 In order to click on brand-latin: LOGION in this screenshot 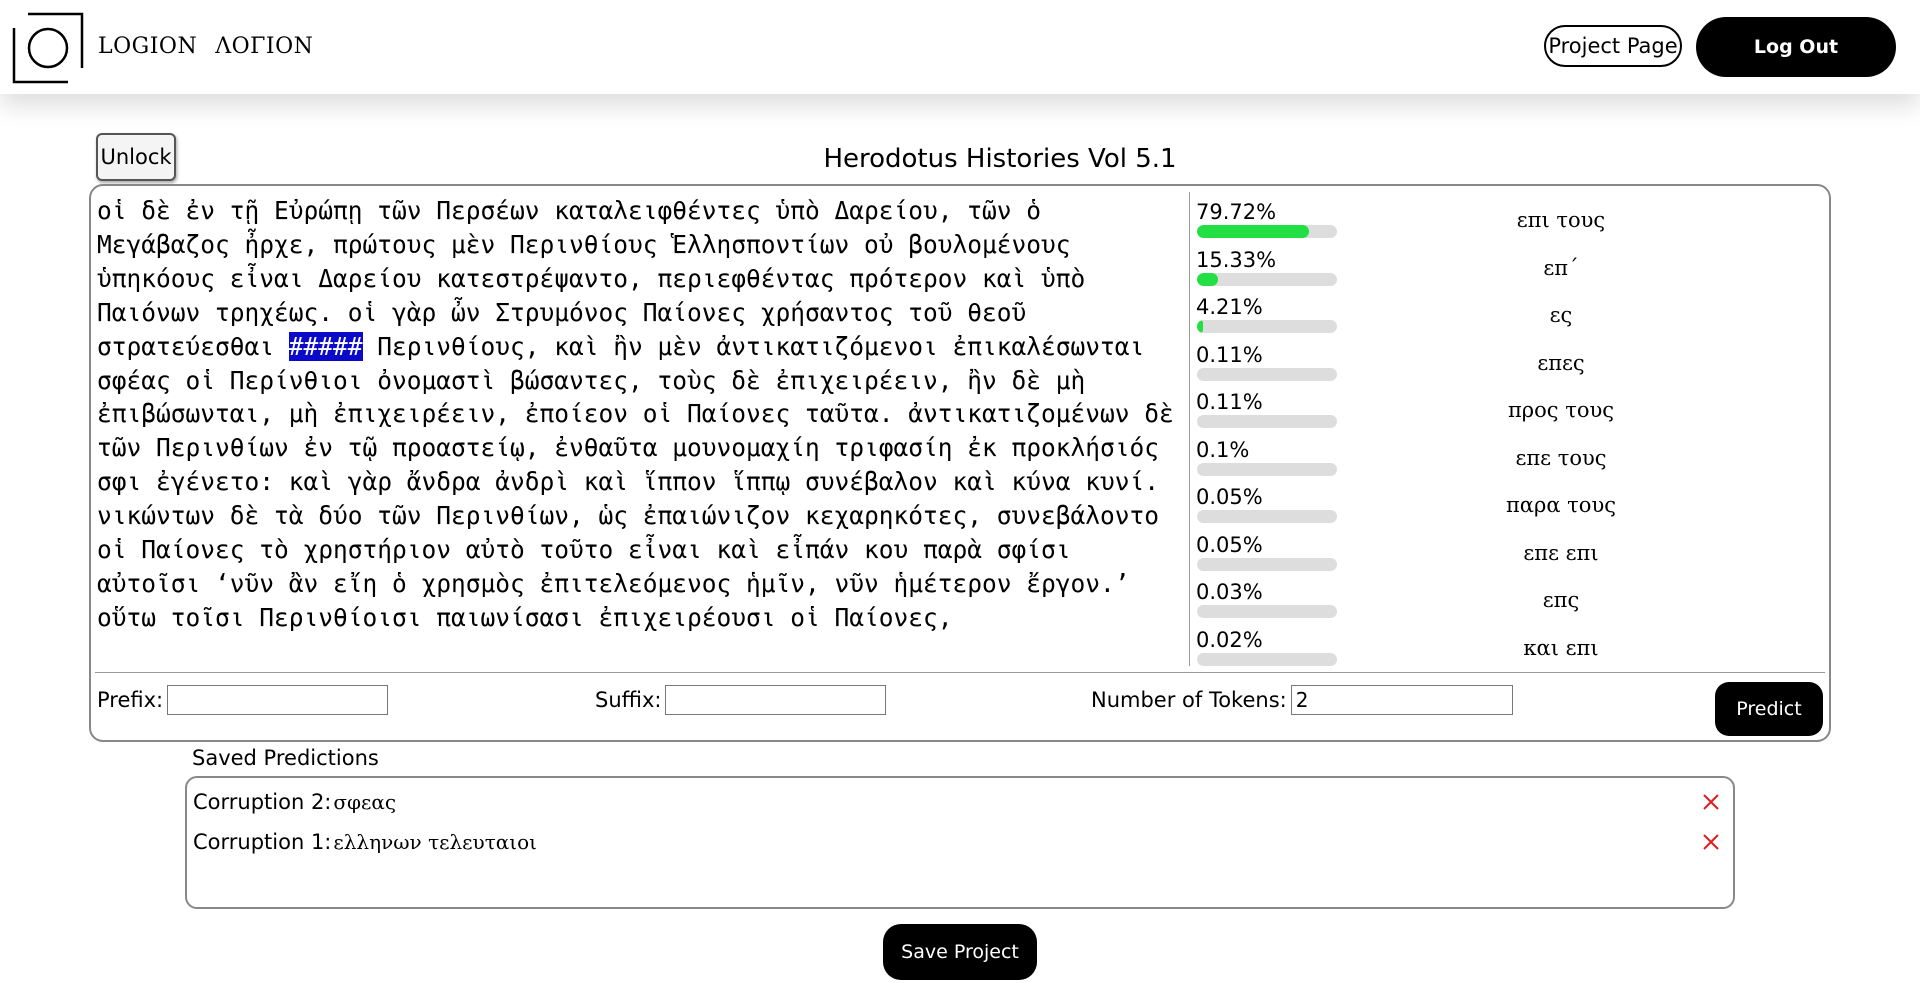, I will do `click(148, 46)`.